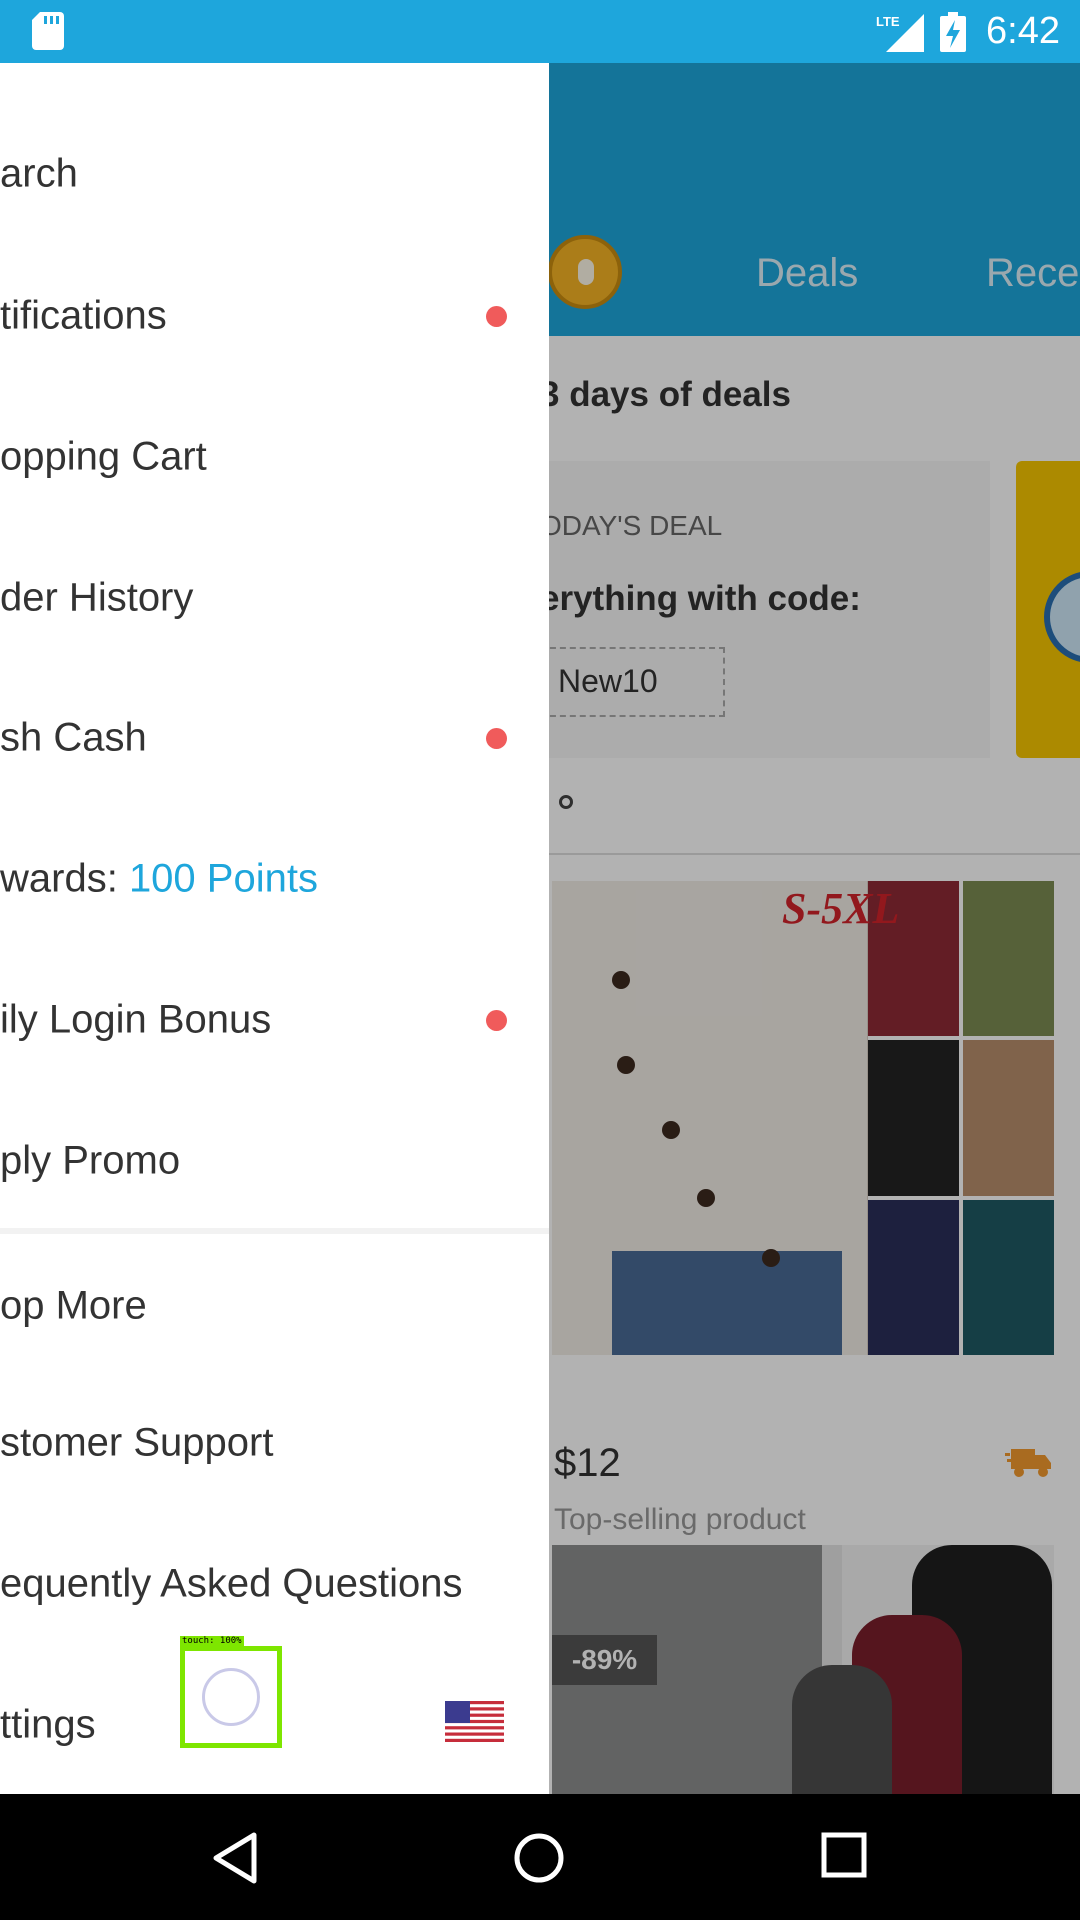  What do you see at coordinates (474, 1721) in the screenshot?
I see `us-flag-icon` at bounding box center [474, 1721].